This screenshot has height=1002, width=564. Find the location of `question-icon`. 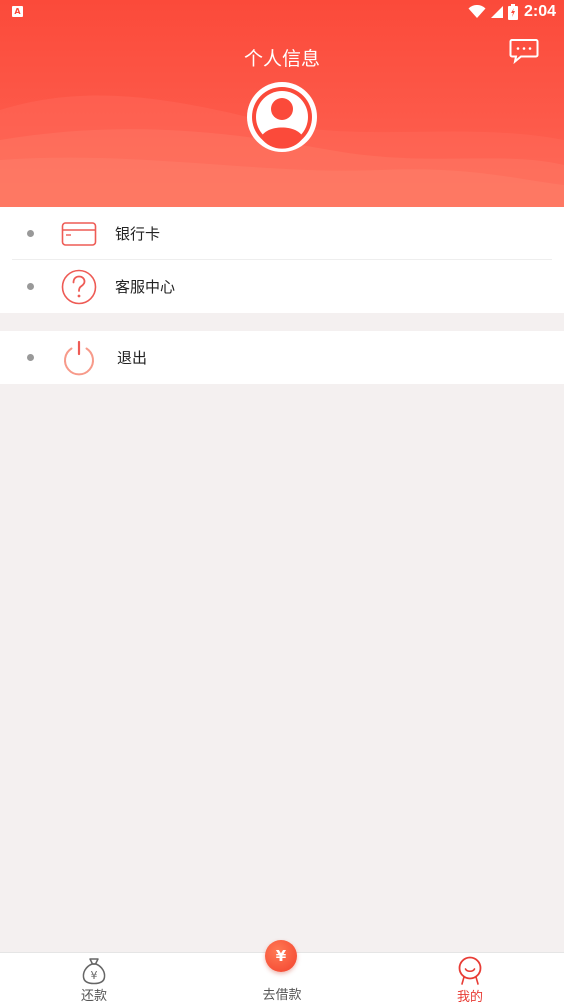

question-icon is located at coordinates (79, 287).